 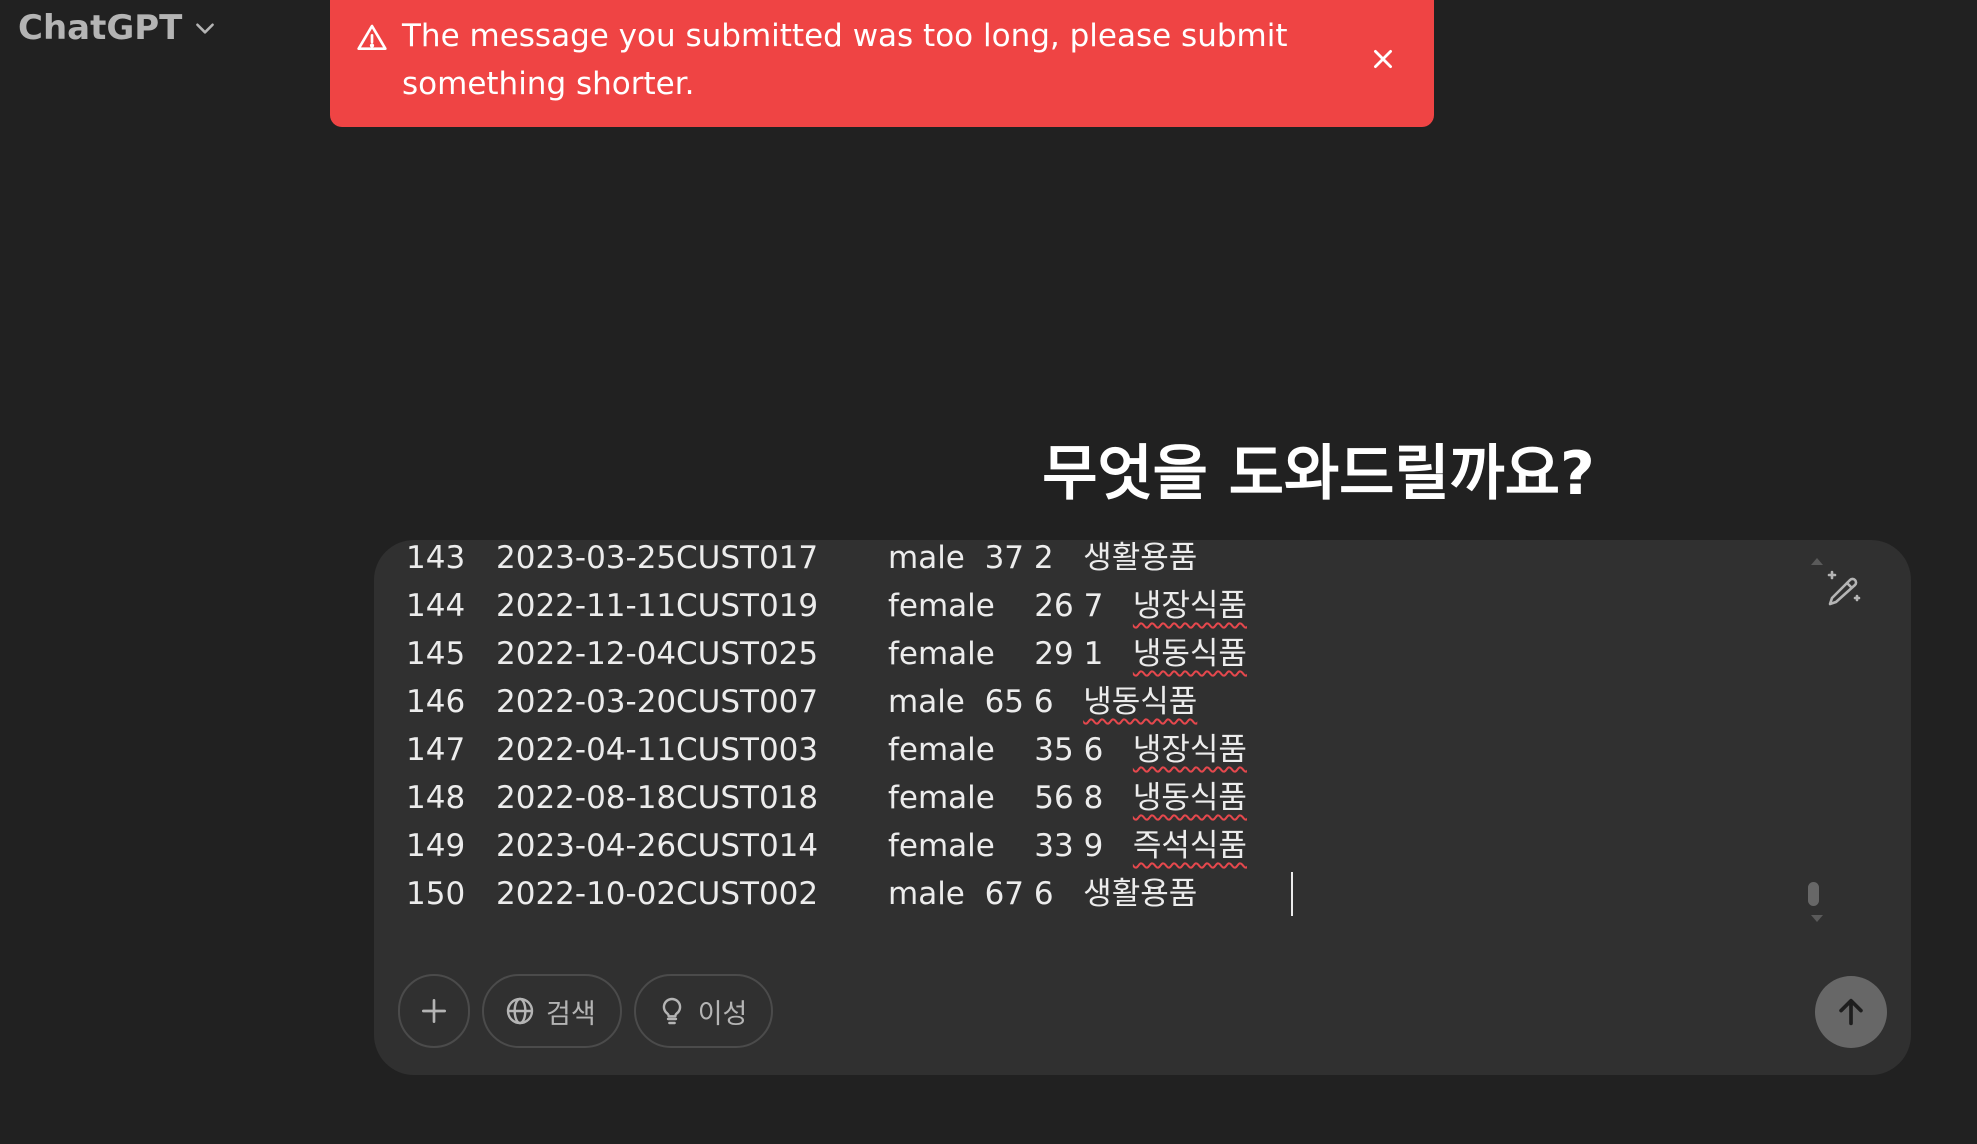 I want to click on row-index: 148, so click(x=436, y=798).